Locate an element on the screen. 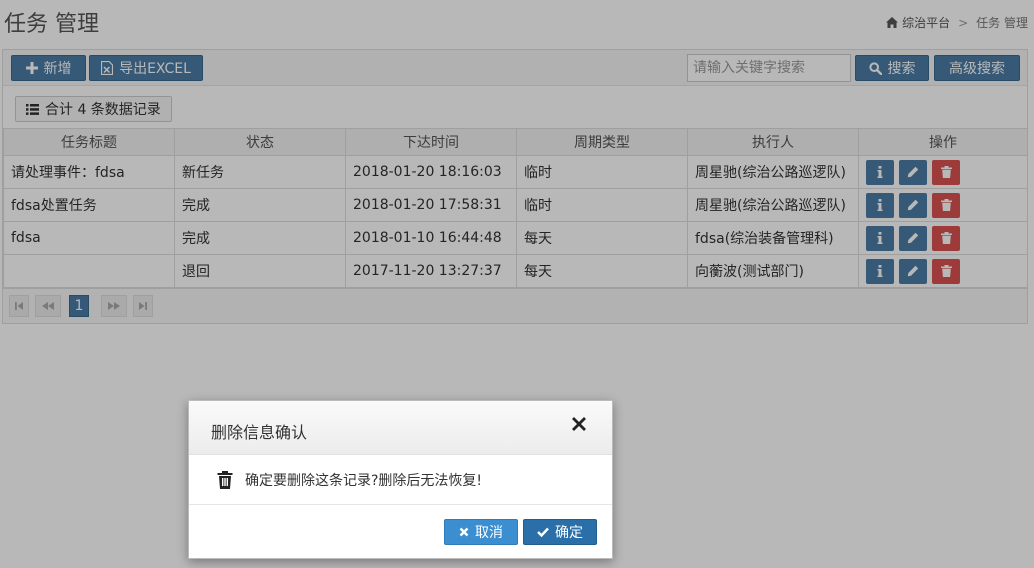  dialog-header: 删除信息确认 is located at coordinates (400, 428).